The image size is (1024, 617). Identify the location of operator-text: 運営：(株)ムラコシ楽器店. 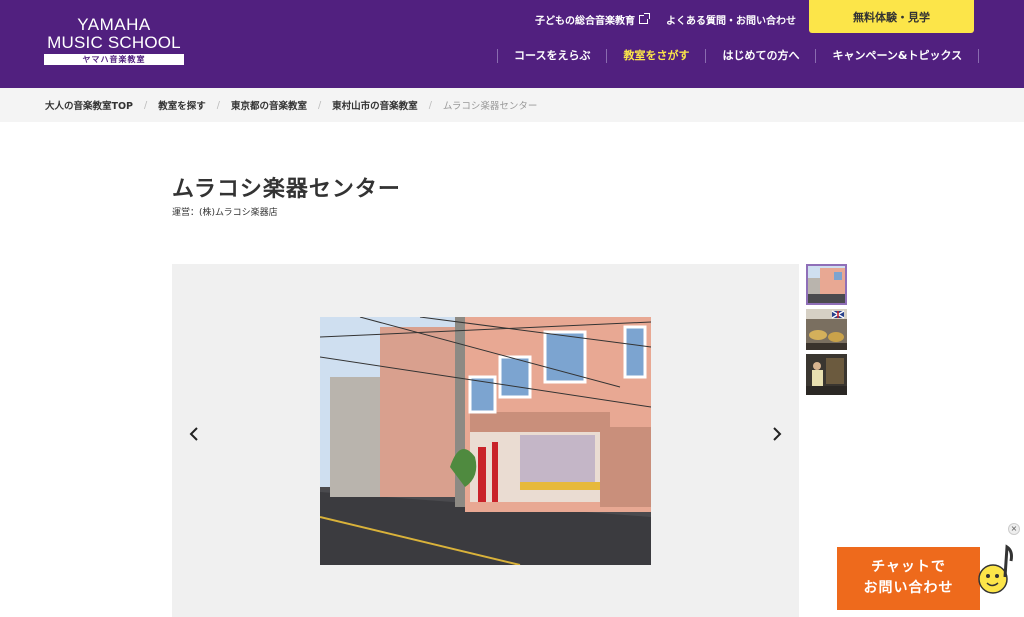
(225, 213).